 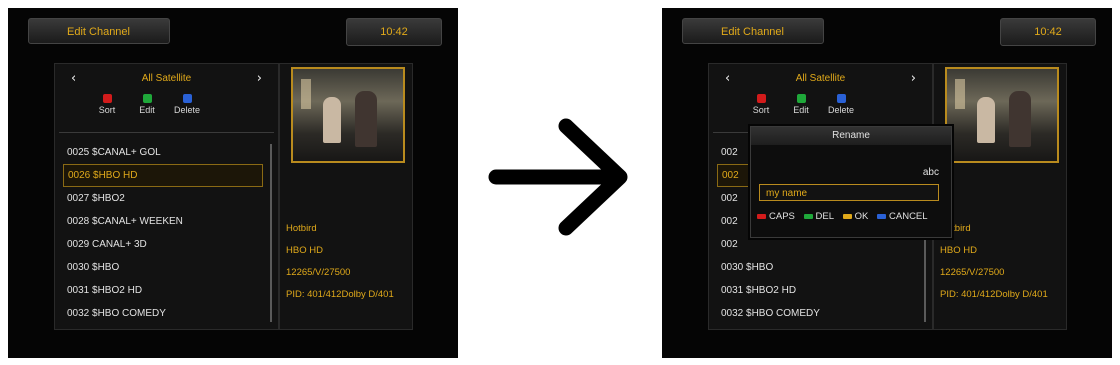 I want to click on dialog-key-legend: CAPS DEL OK CANCEL, so click(x=845, y=216).